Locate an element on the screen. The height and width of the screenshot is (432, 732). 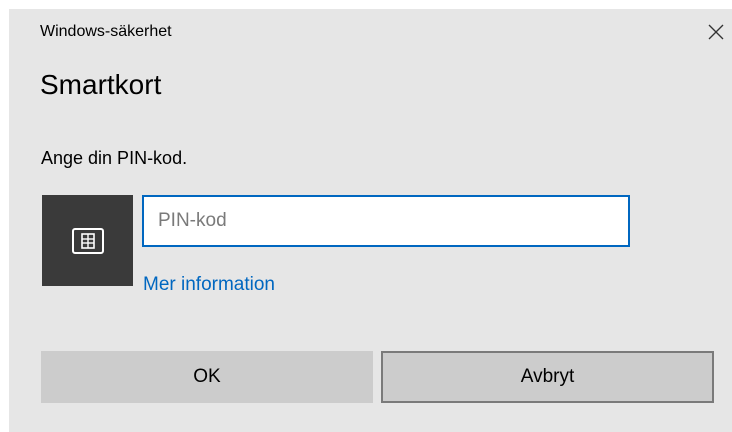
smart-card-tile is located at coordinates (87, 240).